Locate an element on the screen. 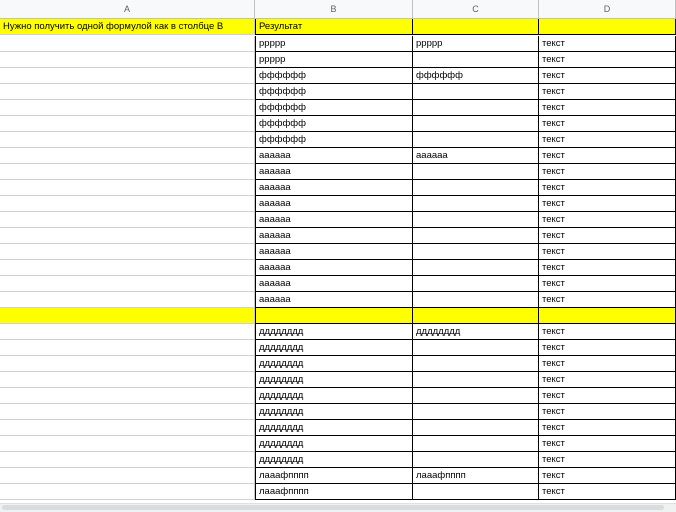 The height and width of the screenshot is (512, 676). cell-b: Результат is located at coordinates (334, 27).